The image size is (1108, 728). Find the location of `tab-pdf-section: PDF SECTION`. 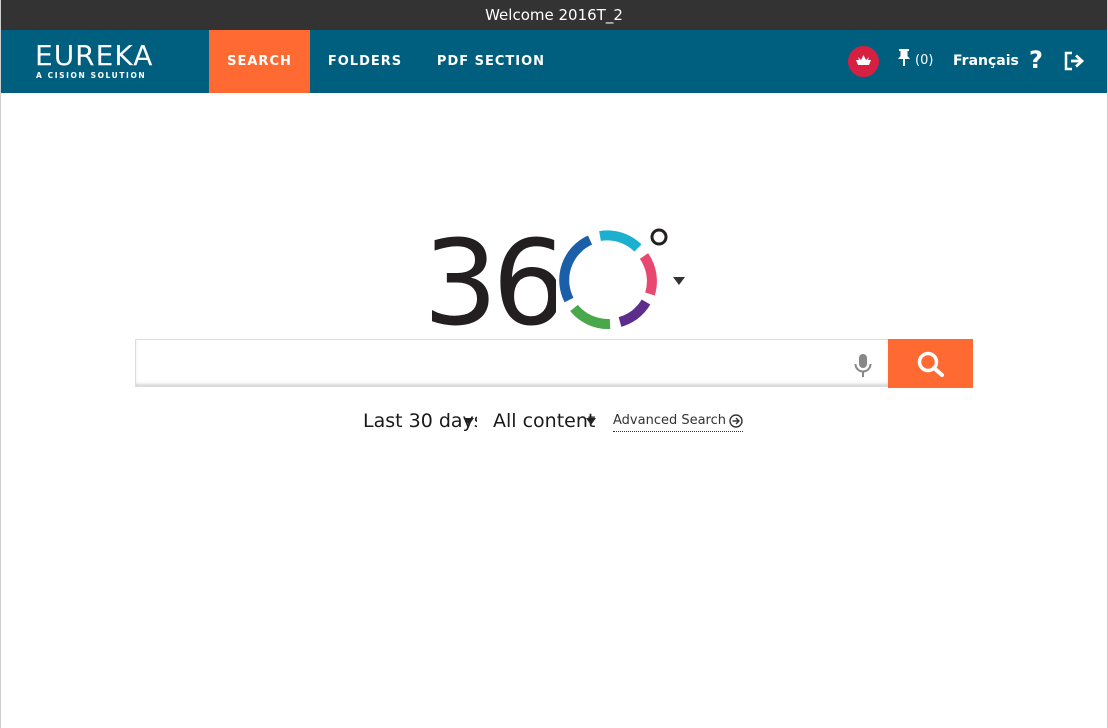

tab-pdf-section: PDF SECTION is located at coordinates (491, 61).